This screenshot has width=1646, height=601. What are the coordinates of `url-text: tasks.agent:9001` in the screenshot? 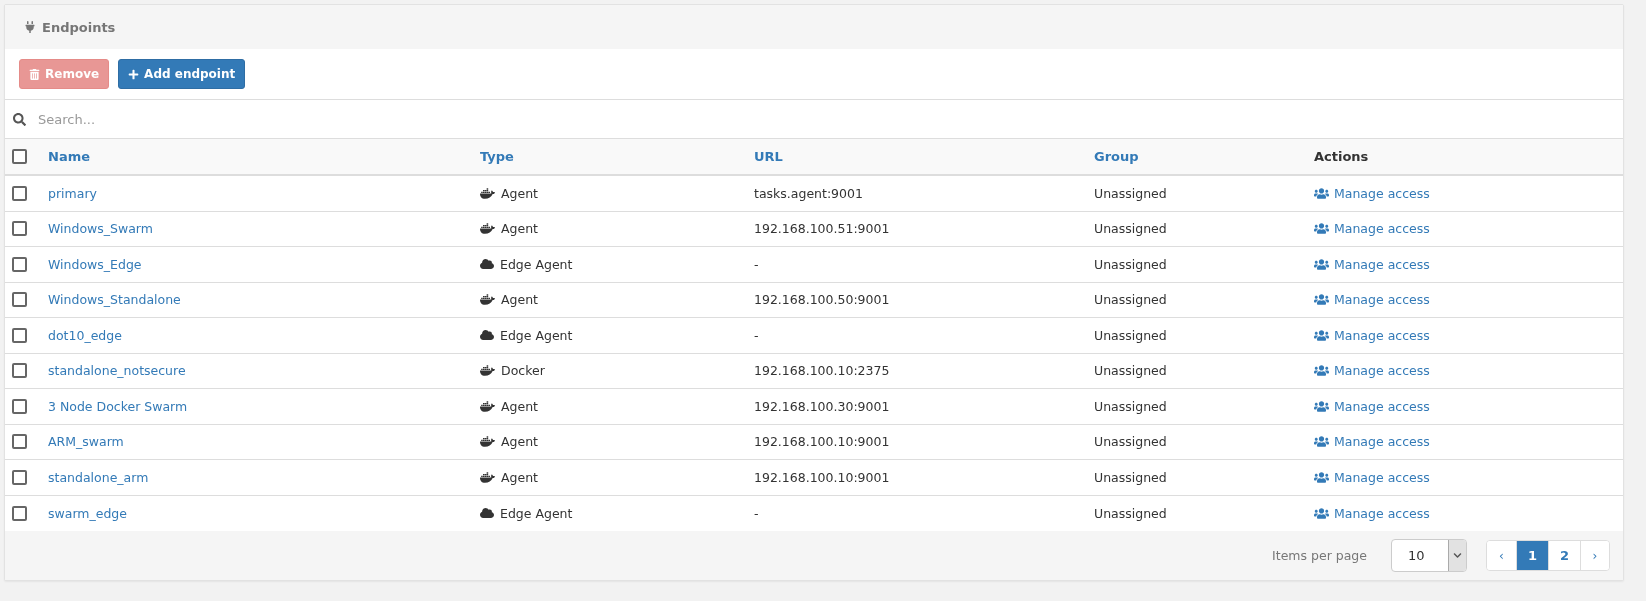 It's located at (808, 193).